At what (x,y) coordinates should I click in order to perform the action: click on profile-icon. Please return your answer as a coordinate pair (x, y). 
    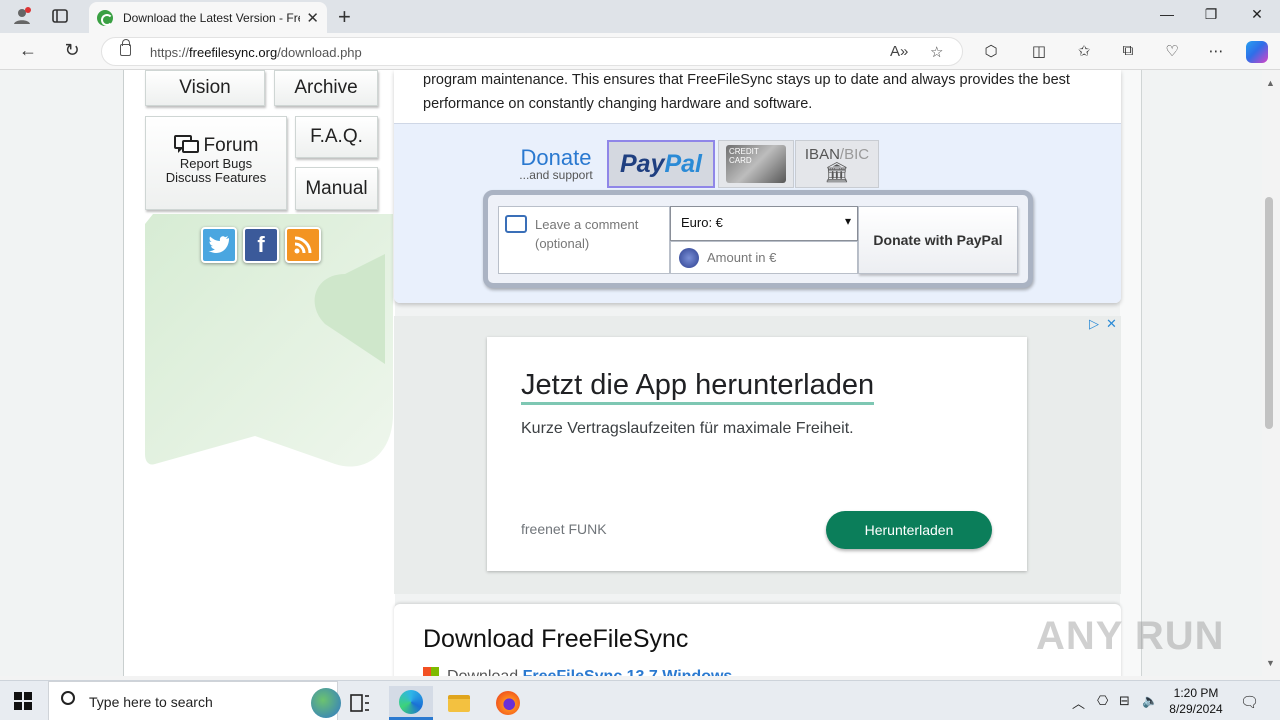
    Looking at the image, I should click on (22, 16).